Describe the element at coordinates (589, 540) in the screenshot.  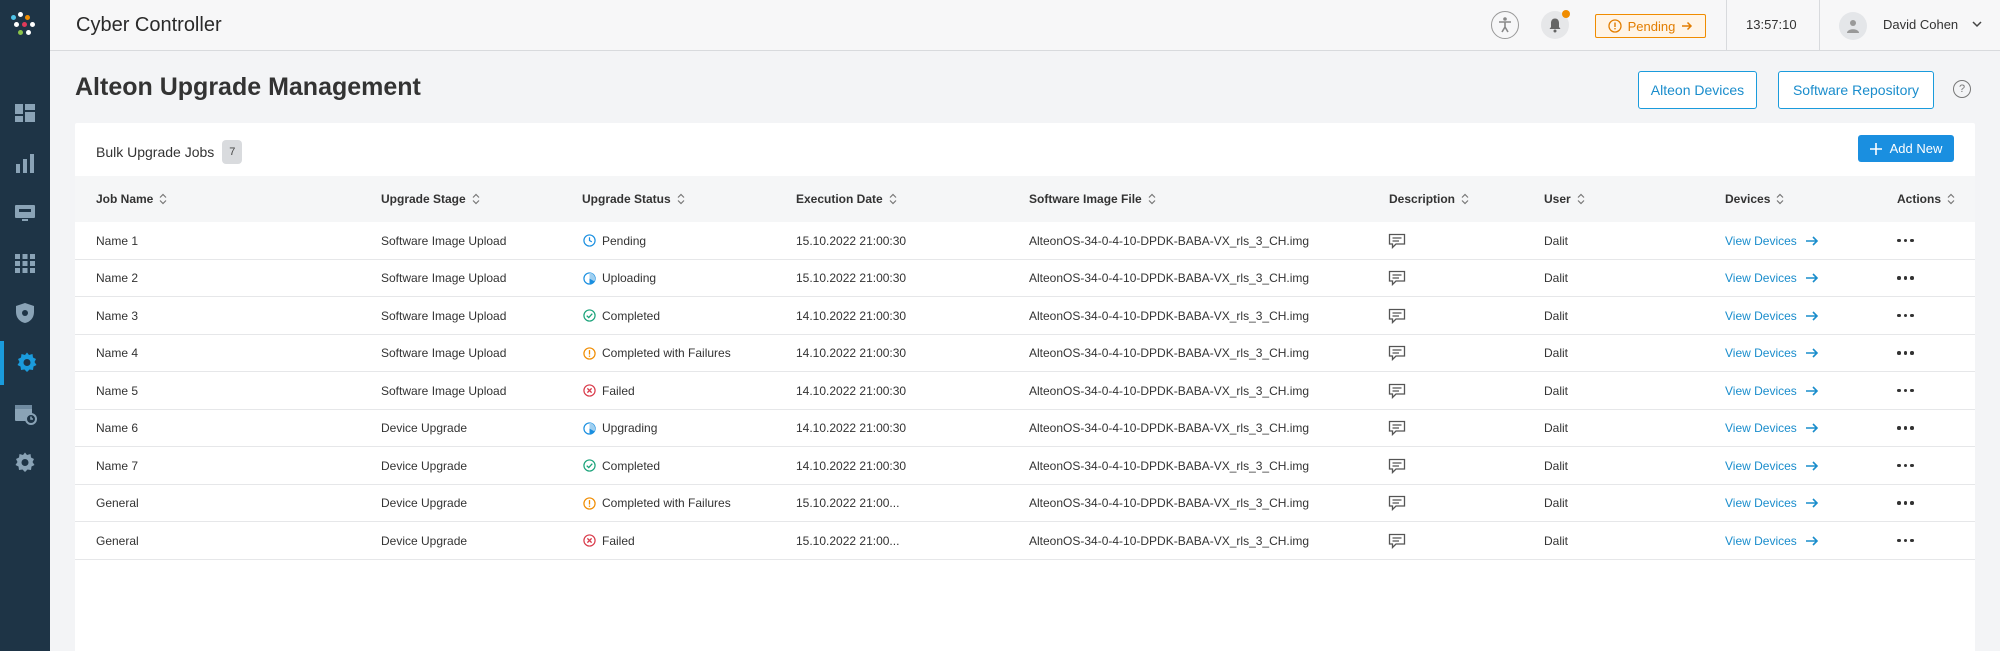
I see `error-circle-icon` at that location.